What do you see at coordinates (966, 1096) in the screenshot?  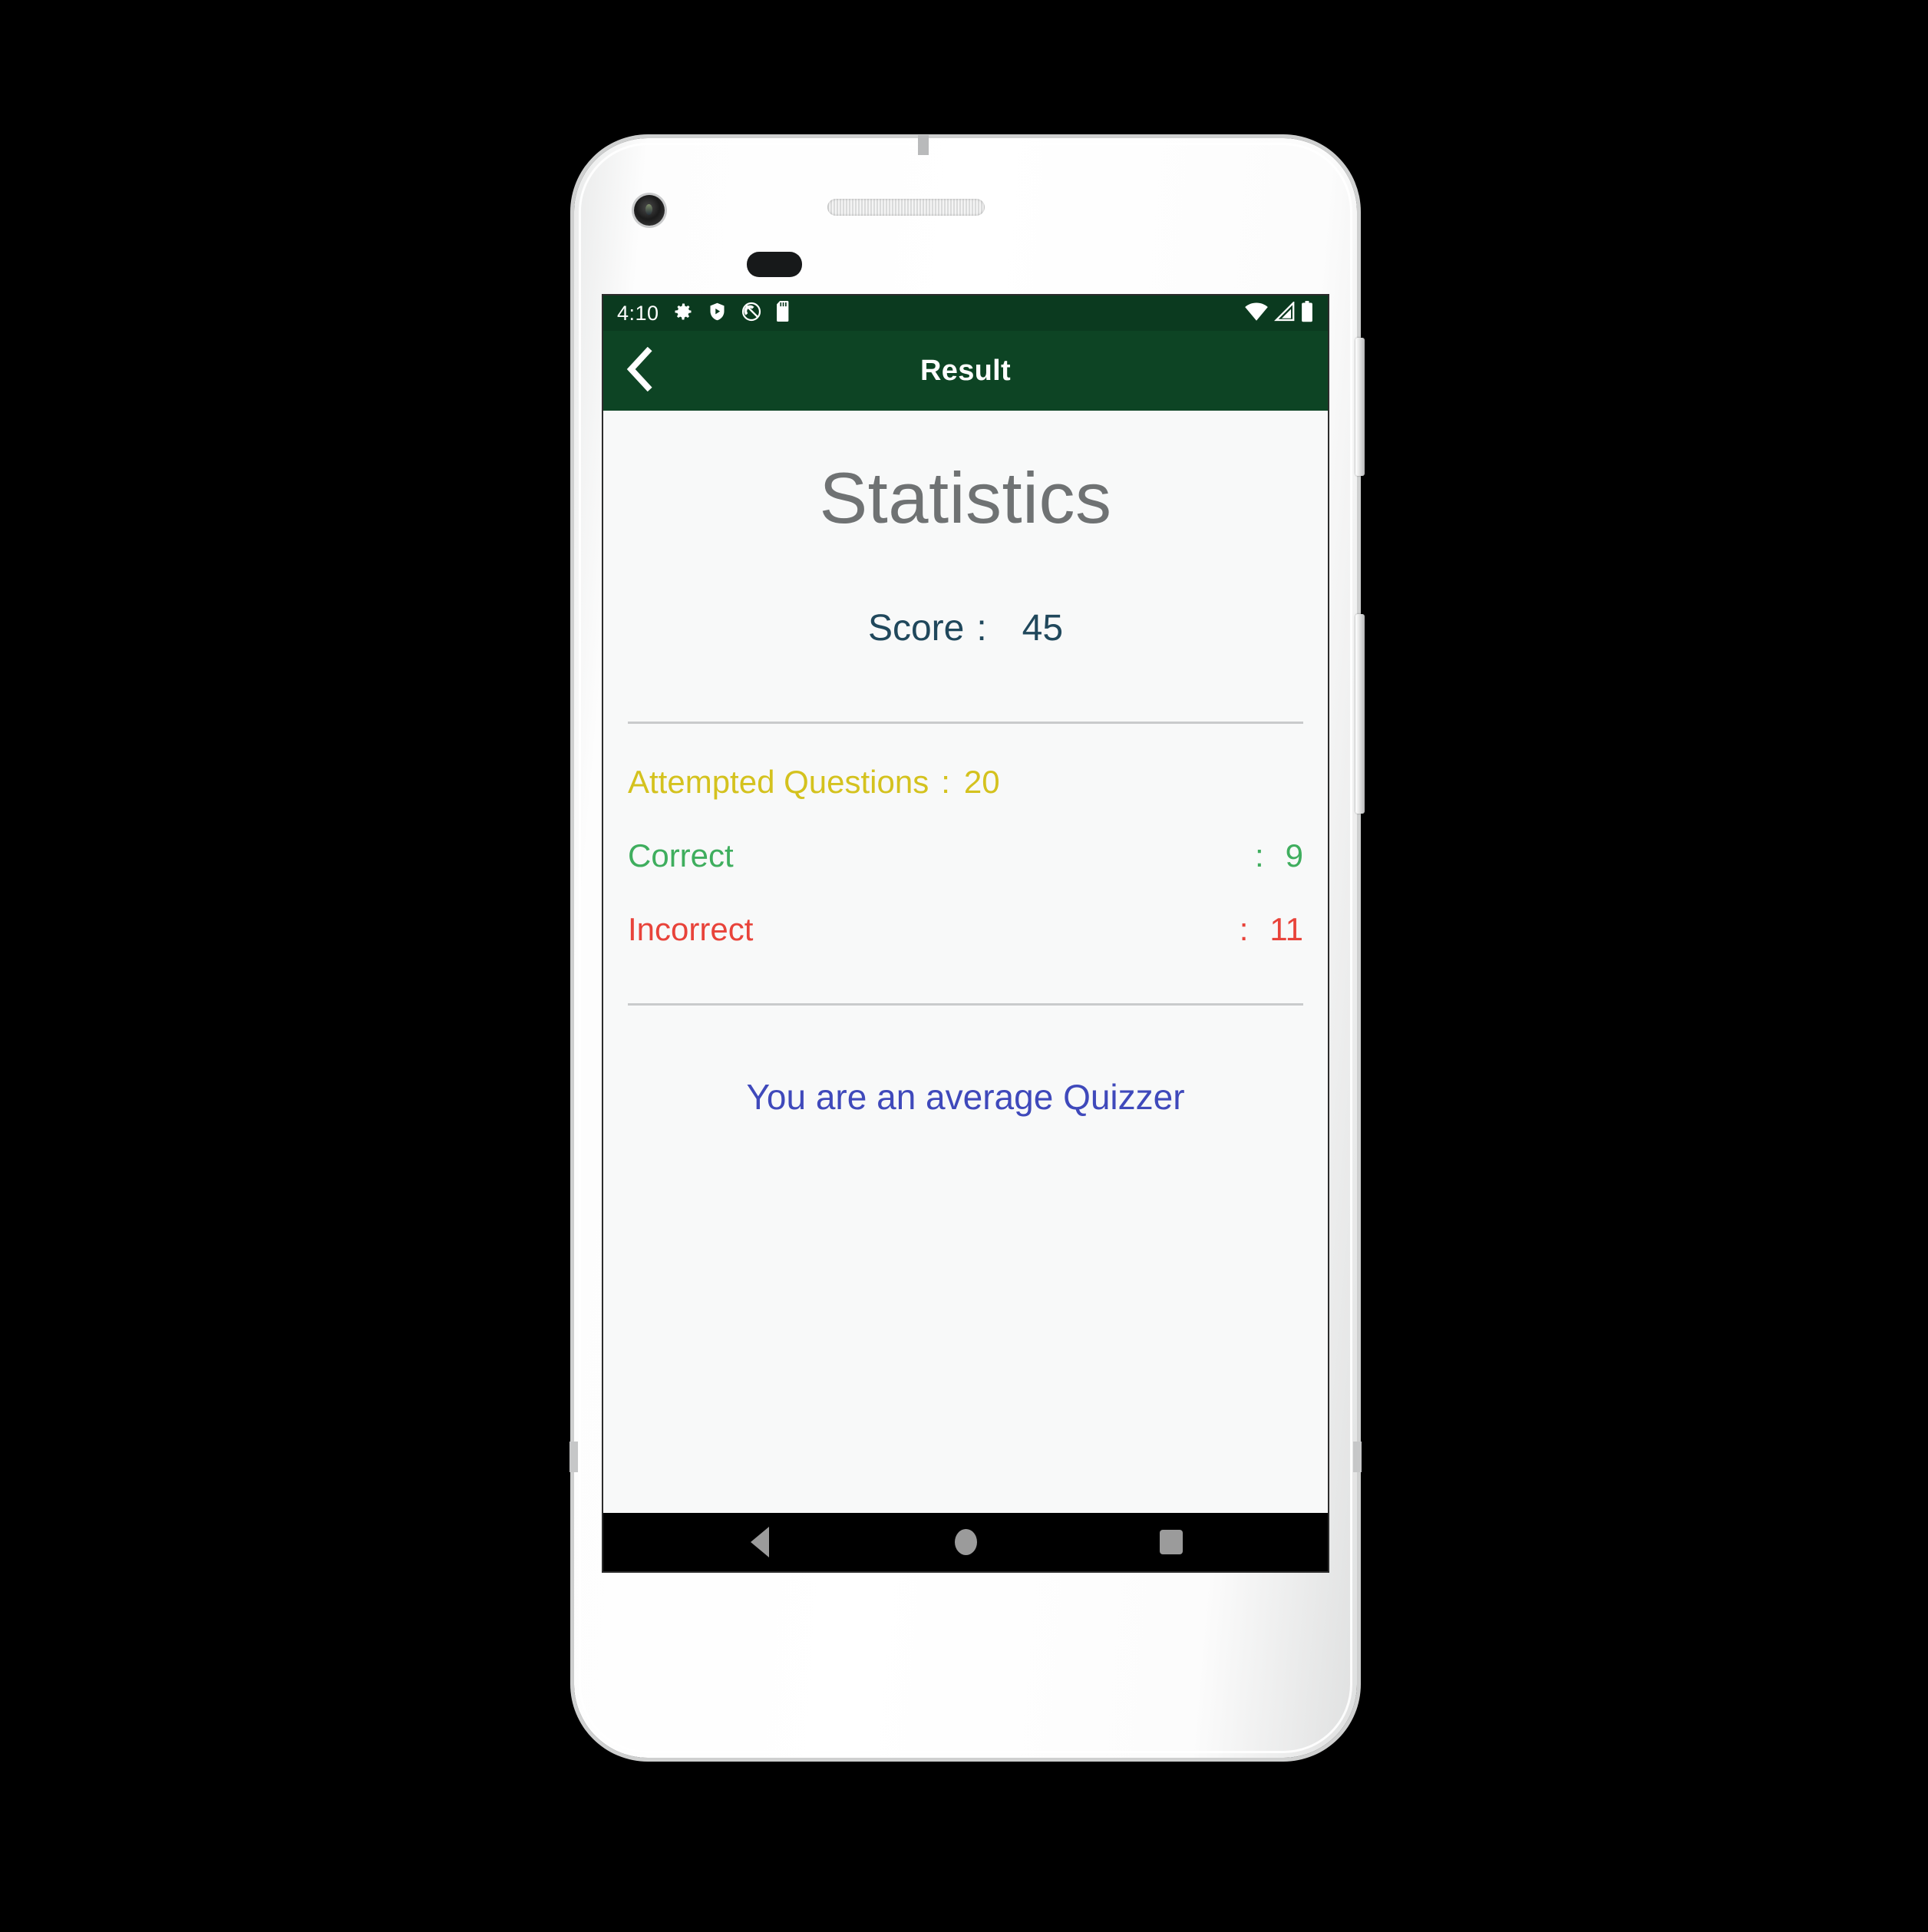 I see `verdict-message: You are an average Quizzer` at bounding box center [966, 1096].